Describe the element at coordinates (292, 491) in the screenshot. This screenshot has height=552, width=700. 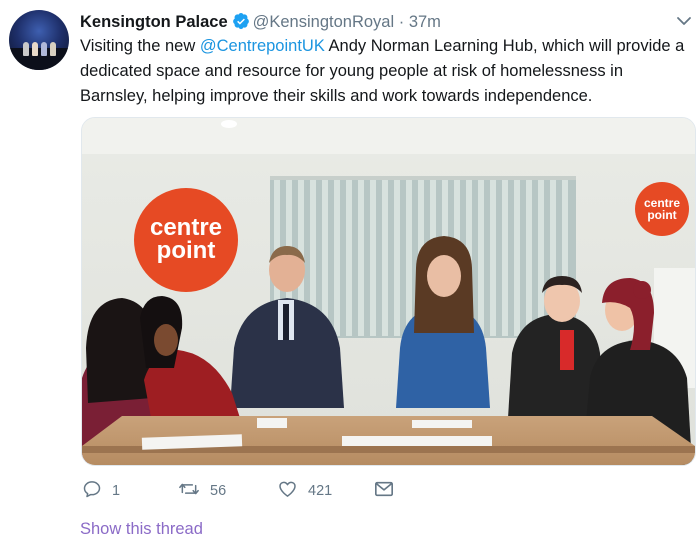
I see `heart-icon` at that location.